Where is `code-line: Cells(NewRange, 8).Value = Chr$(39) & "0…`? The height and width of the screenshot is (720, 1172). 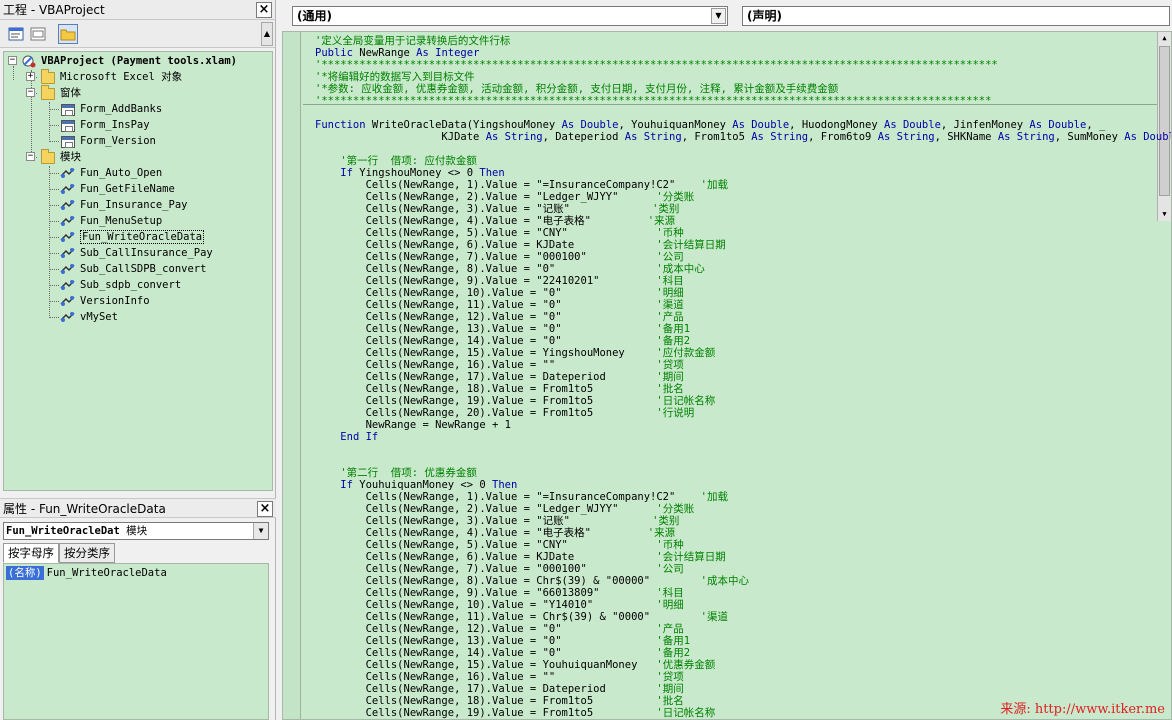
code-line: Cells(NewRange, 8).Value = Chr$(39) & "0… is located at coordinates (532, 581).